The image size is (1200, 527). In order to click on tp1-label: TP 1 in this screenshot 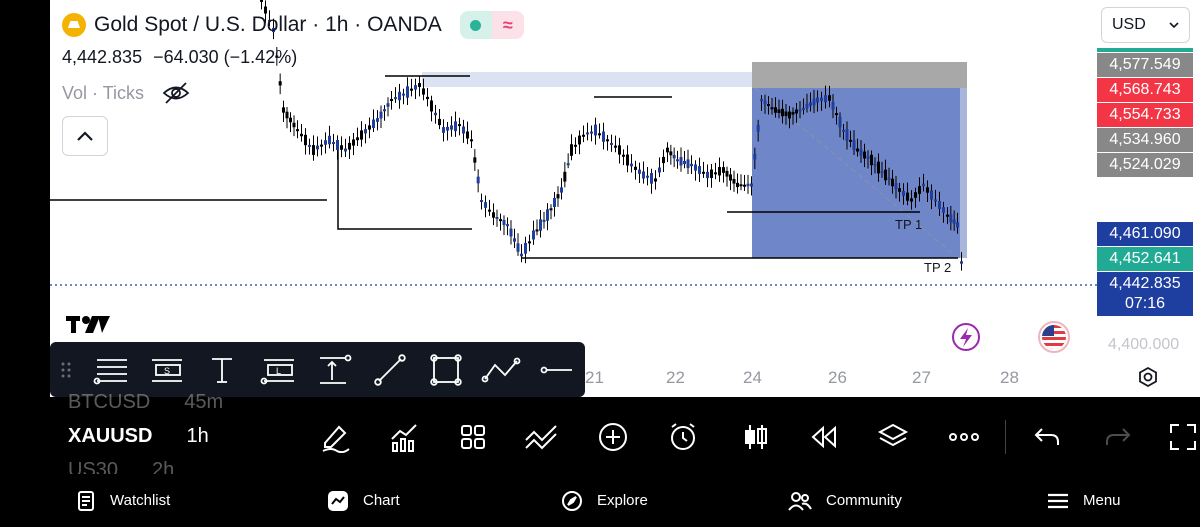, I will do `click(908, 224)`.